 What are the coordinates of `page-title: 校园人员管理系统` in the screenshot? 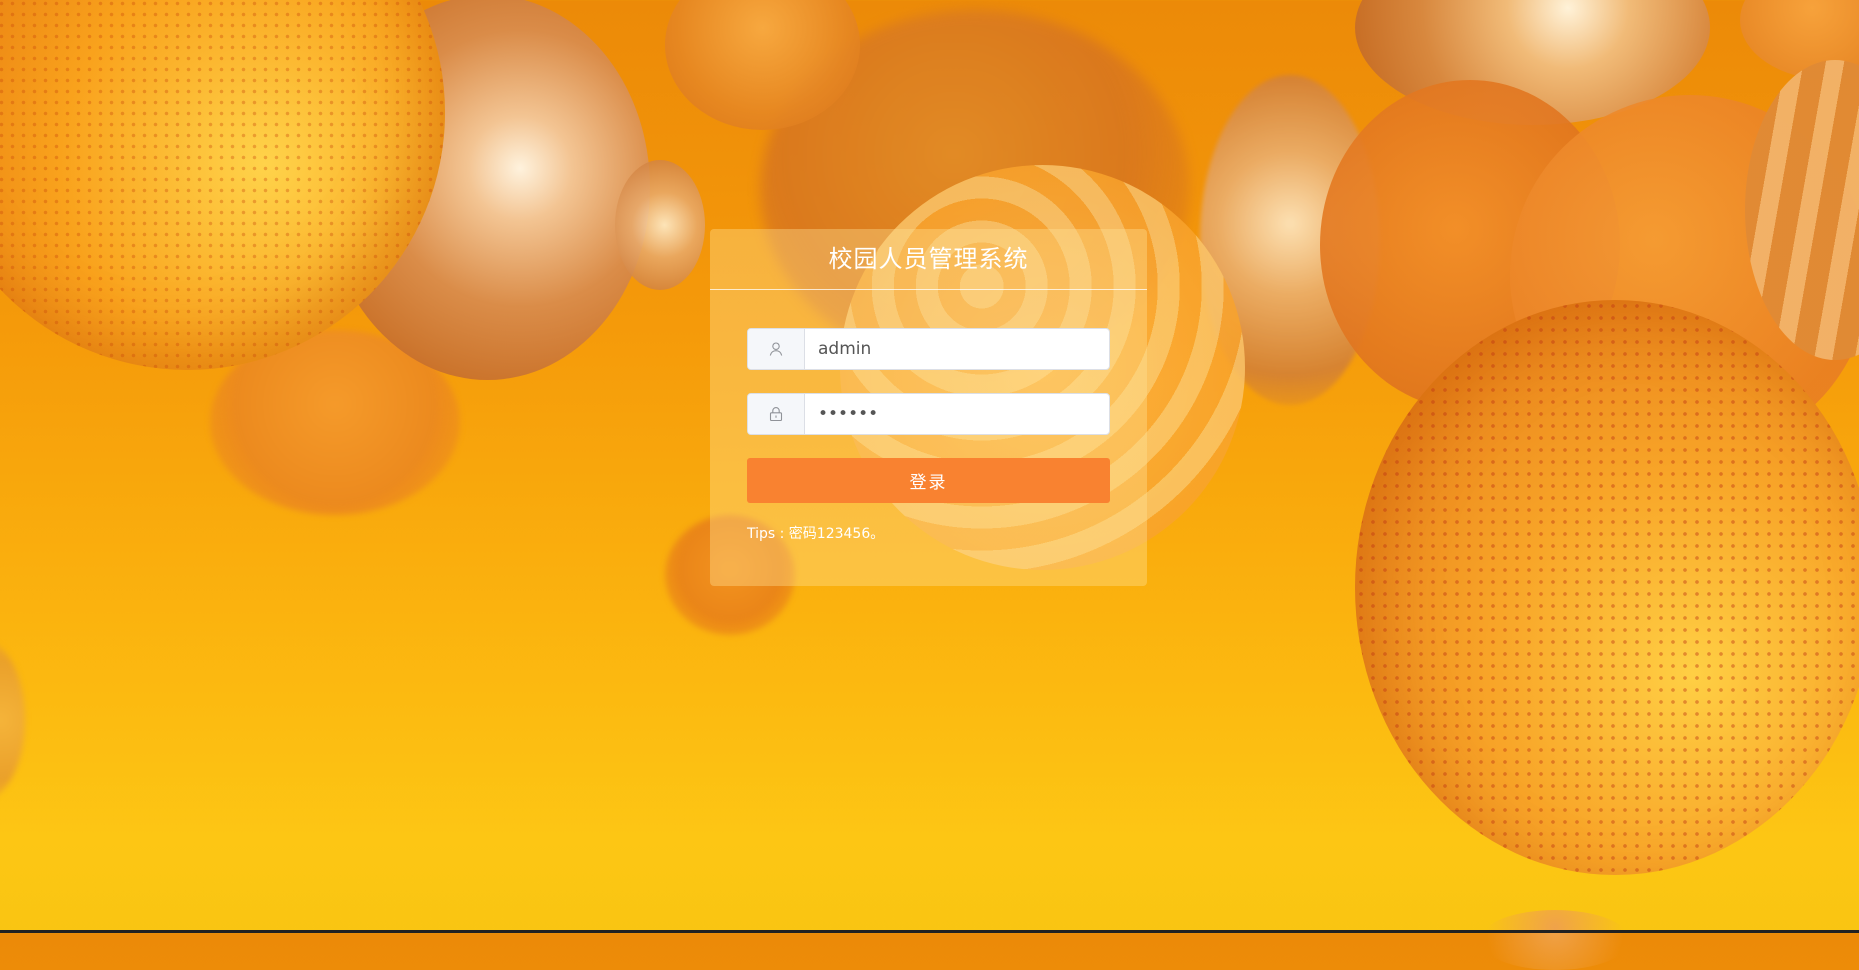 It's located at (928, 259).